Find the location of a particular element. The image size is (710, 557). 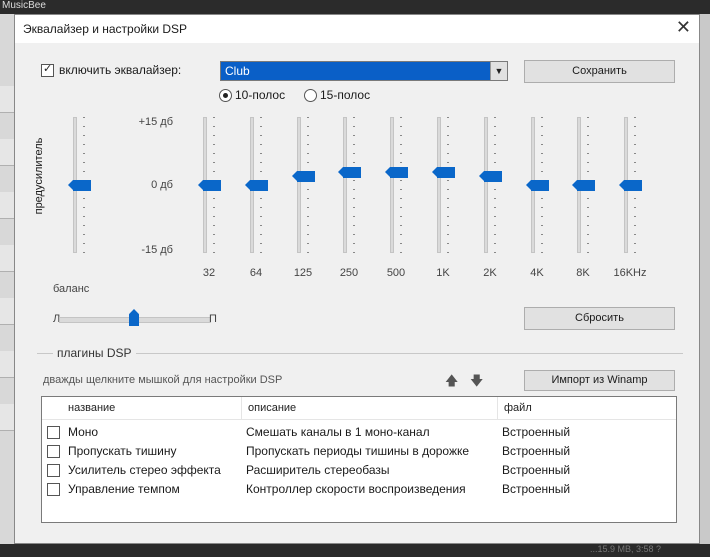

balance-slider-thumb is located at coordinates (134, 317).